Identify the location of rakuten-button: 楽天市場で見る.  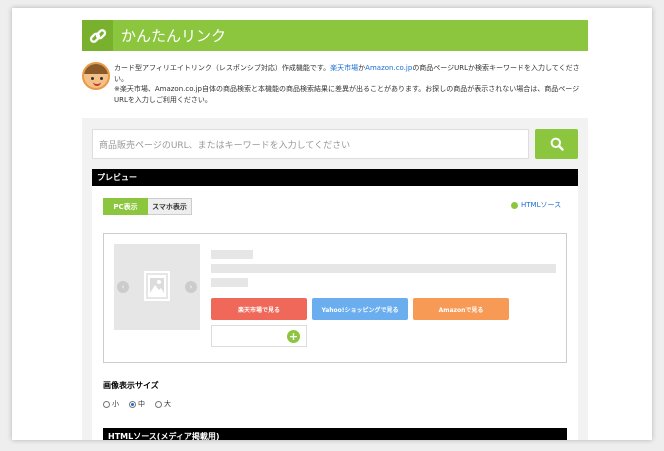
(259, 309).